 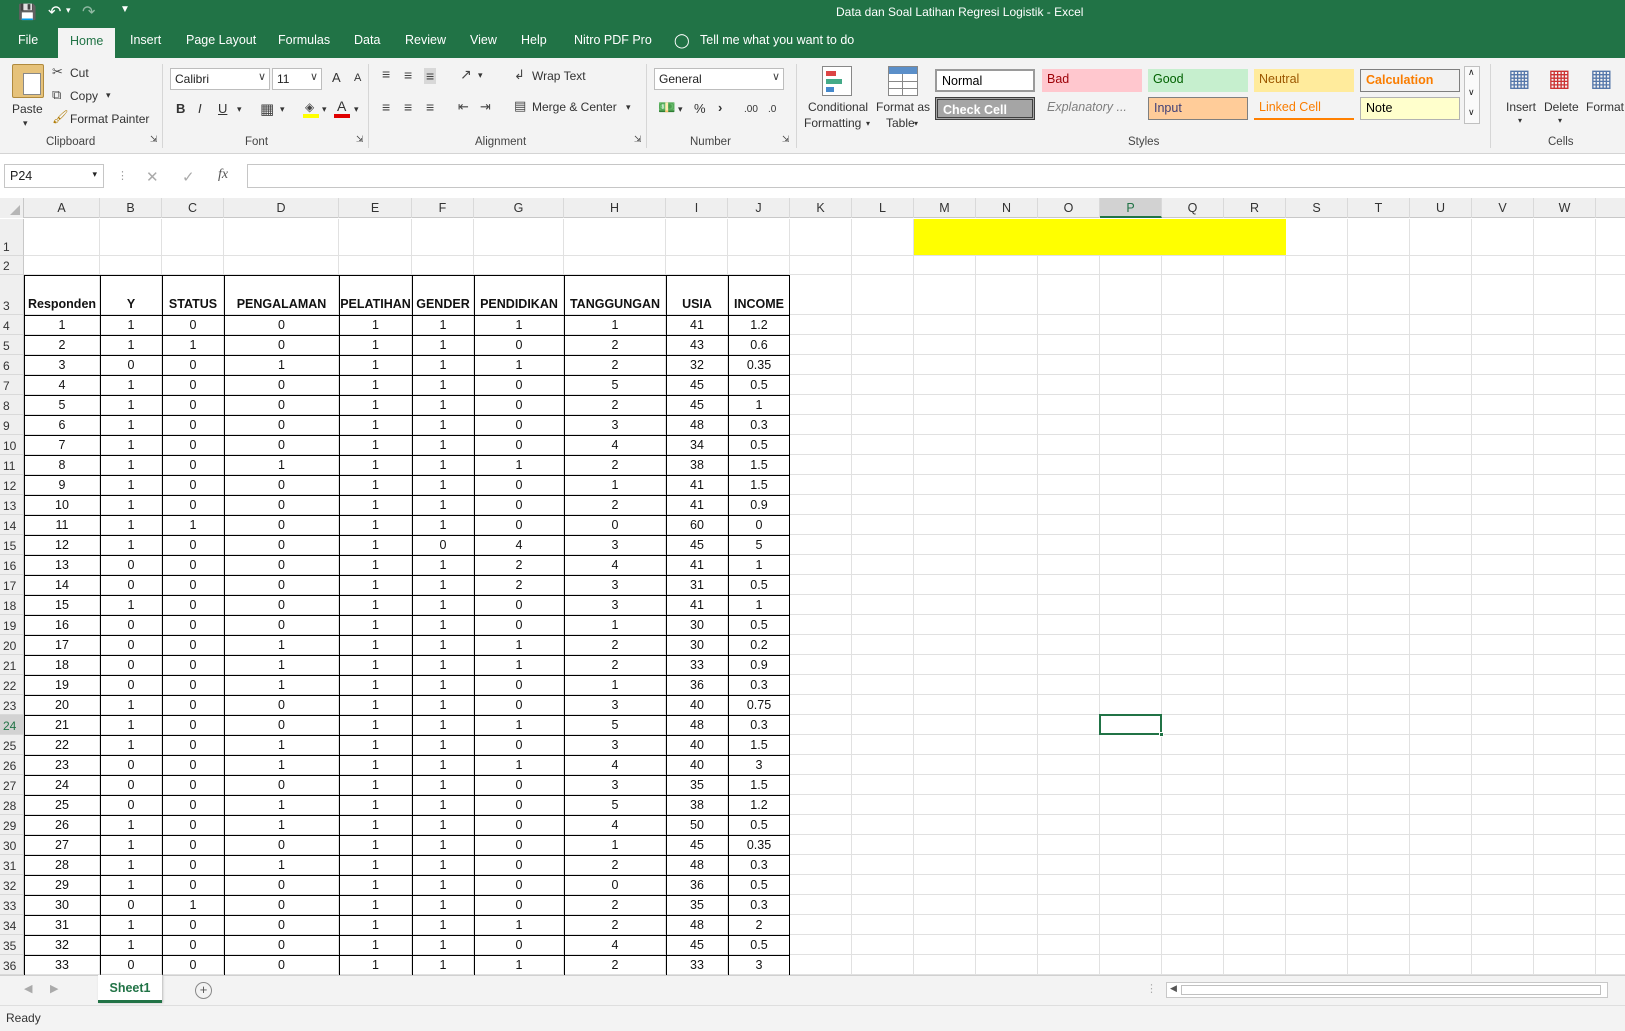 I want to click on column-header-e: E, so click(x=375, y=208).